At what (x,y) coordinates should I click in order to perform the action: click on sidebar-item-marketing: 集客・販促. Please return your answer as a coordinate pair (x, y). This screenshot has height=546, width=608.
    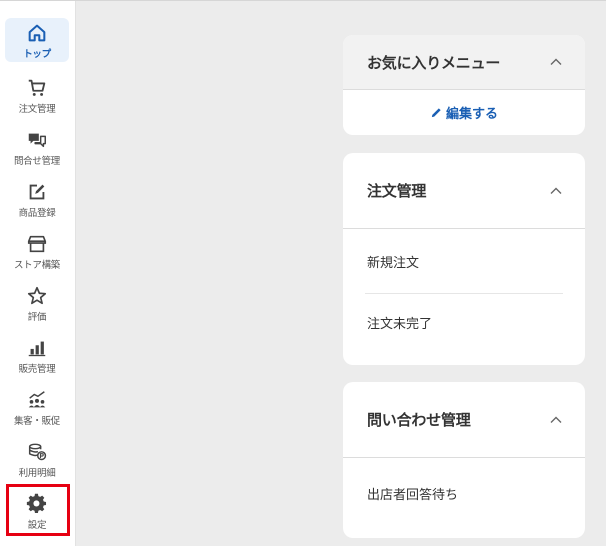
    Looking at the image, I should click on (37, 407).